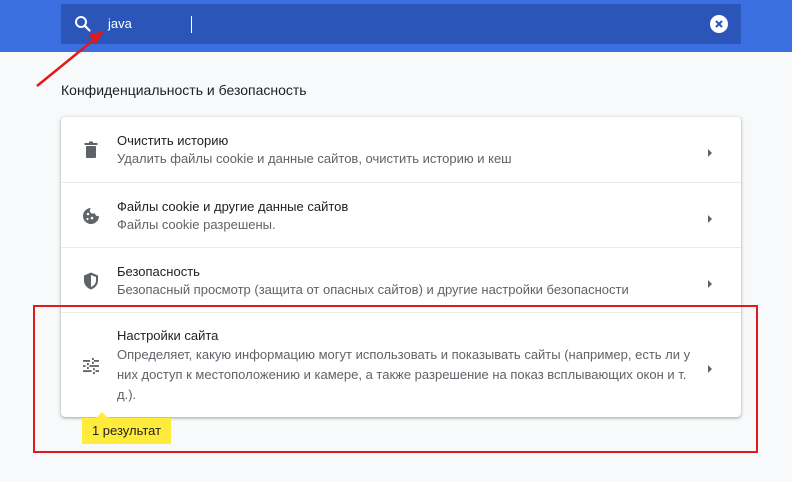 The height and width of the screenshot is (482, 792). Describe the element at coordinates (91, 281) in the screenshot. I see `shield-icon` at that location.